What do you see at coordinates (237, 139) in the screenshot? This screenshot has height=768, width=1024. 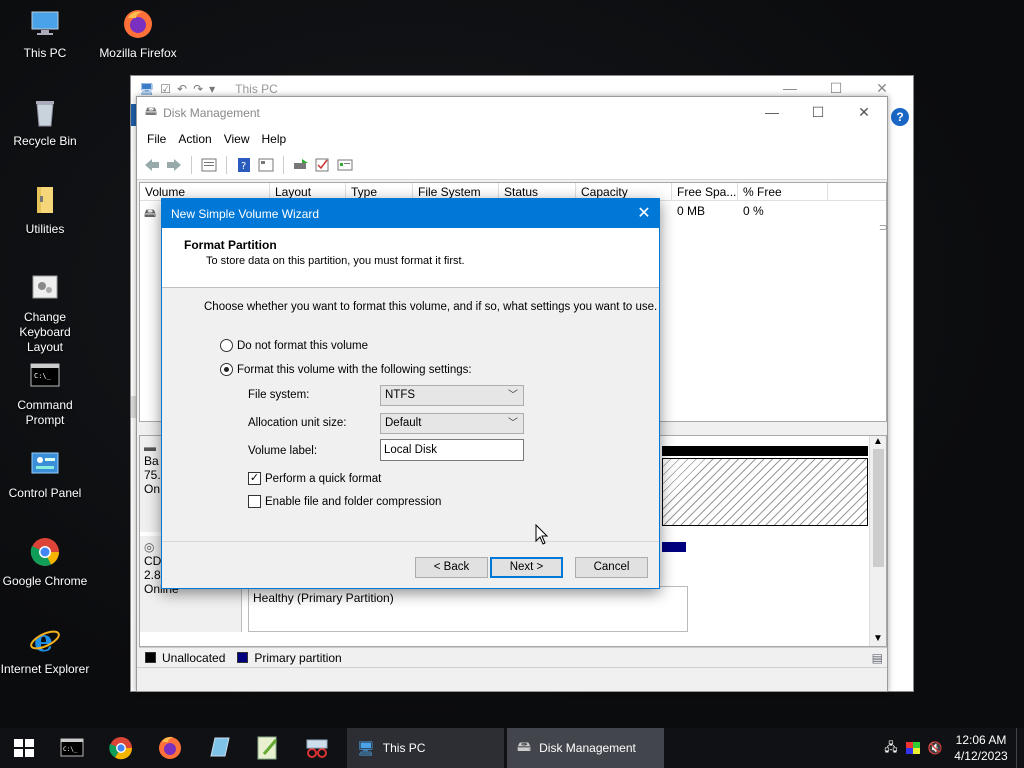 I see `menu-view: View` at bounding box center [237, 139].